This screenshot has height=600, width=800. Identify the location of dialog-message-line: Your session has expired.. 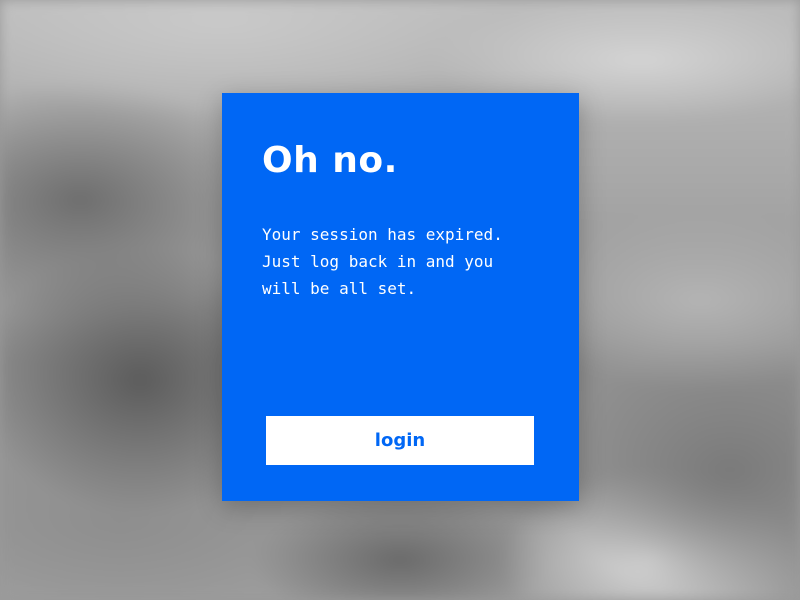
(382, 234).